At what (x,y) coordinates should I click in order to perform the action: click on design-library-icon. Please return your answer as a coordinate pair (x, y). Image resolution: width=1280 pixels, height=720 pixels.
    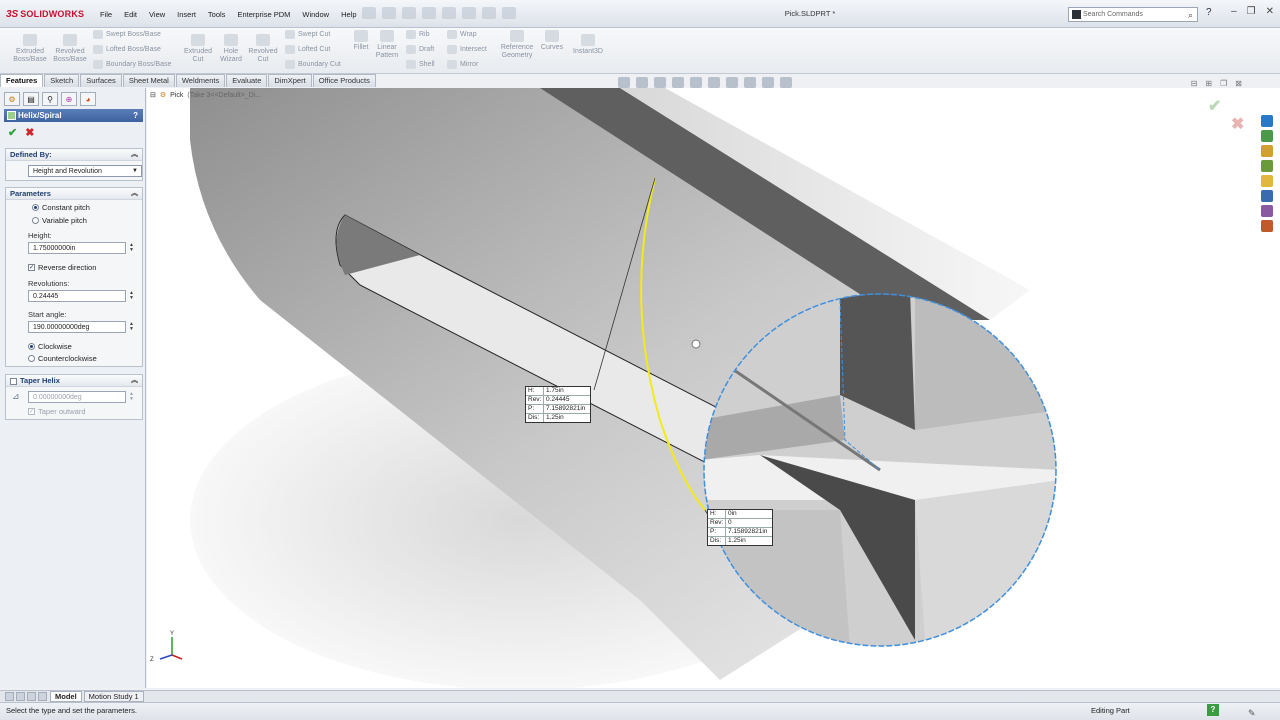
    Looking at the image, I should click on (1267, 136).